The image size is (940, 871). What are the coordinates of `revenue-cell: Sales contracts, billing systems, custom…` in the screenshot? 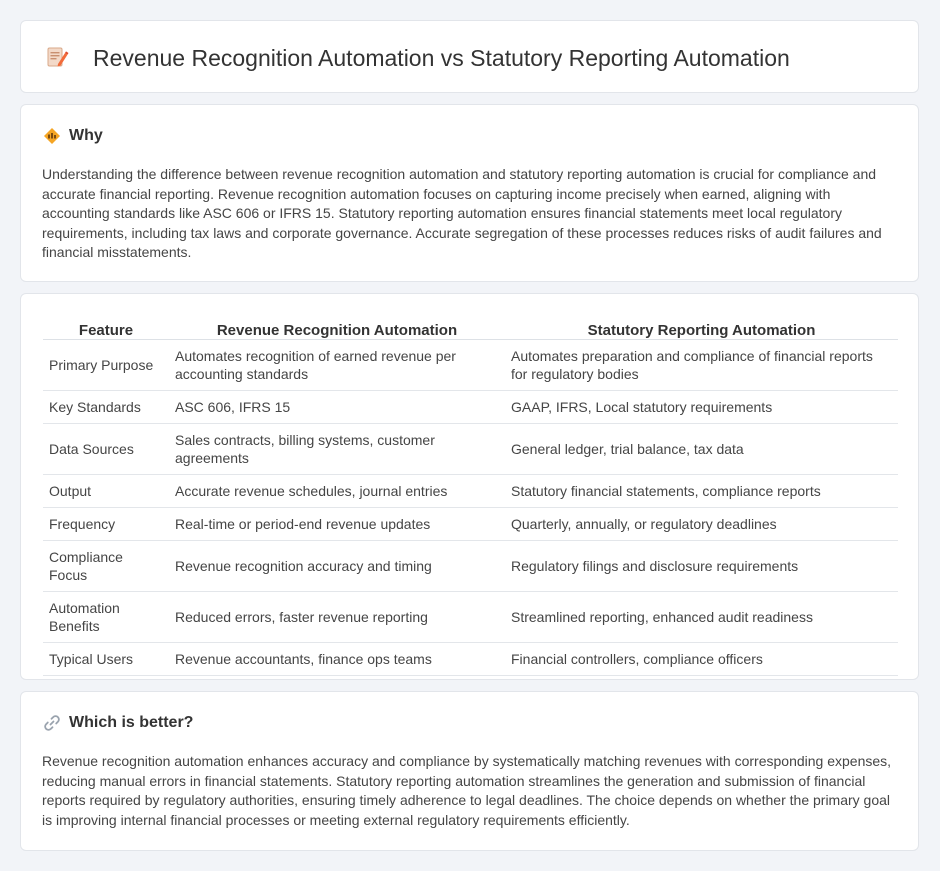 It's located at (337, 449).